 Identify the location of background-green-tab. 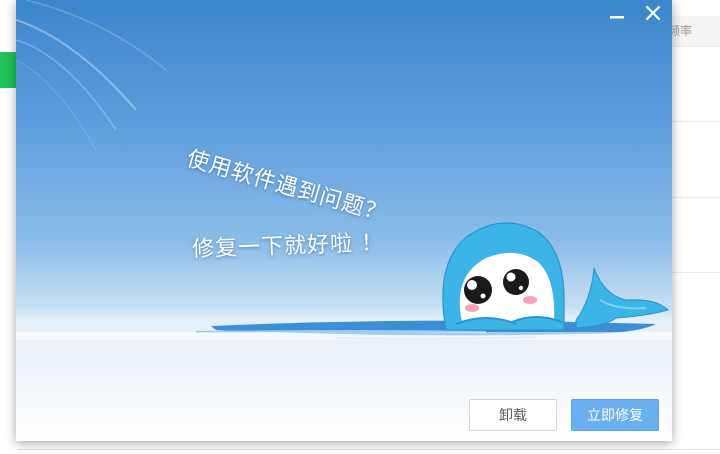
(8, 70).